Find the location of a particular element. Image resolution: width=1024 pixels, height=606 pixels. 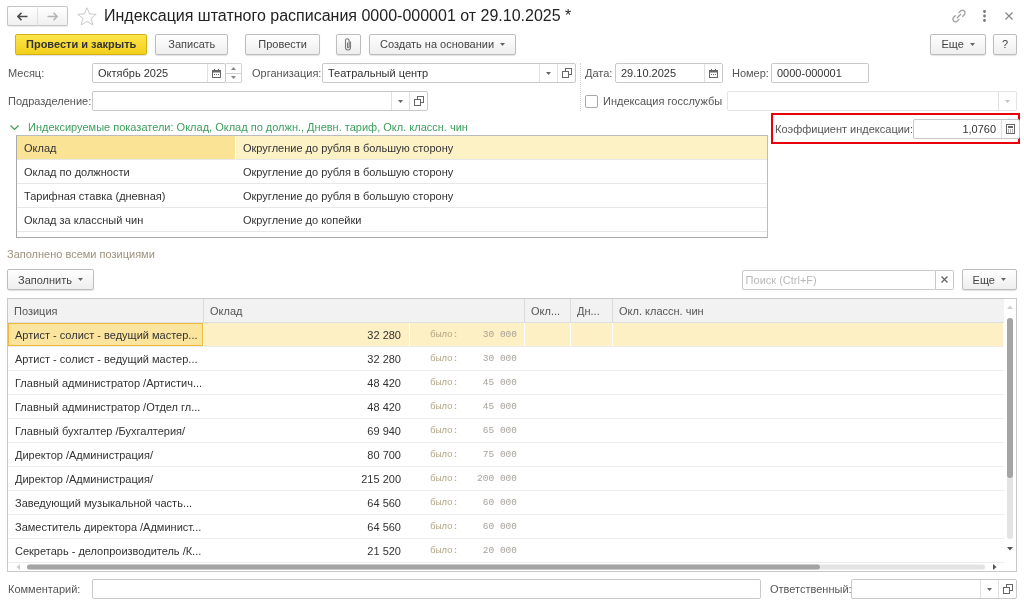

month-field: Октябрь 2025 is located at coordinates (159, 73).